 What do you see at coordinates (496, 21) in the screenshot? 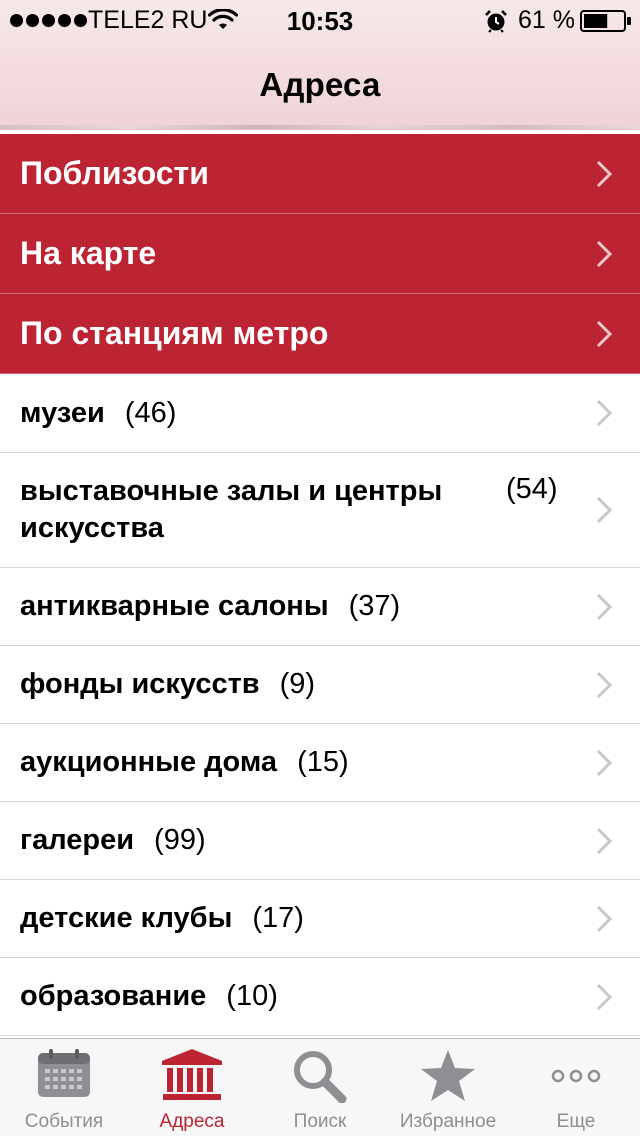
I see `alarm-icon` at bounding box center [496, 21].